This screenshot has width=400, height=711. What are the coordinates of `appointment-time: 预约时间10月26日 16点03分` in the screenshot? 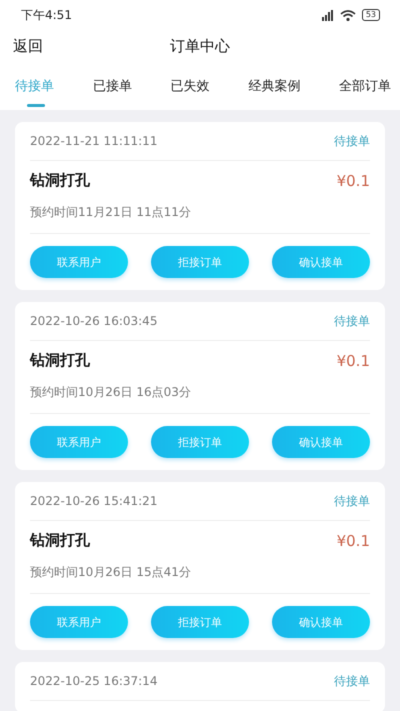 It's located at (111, 392).